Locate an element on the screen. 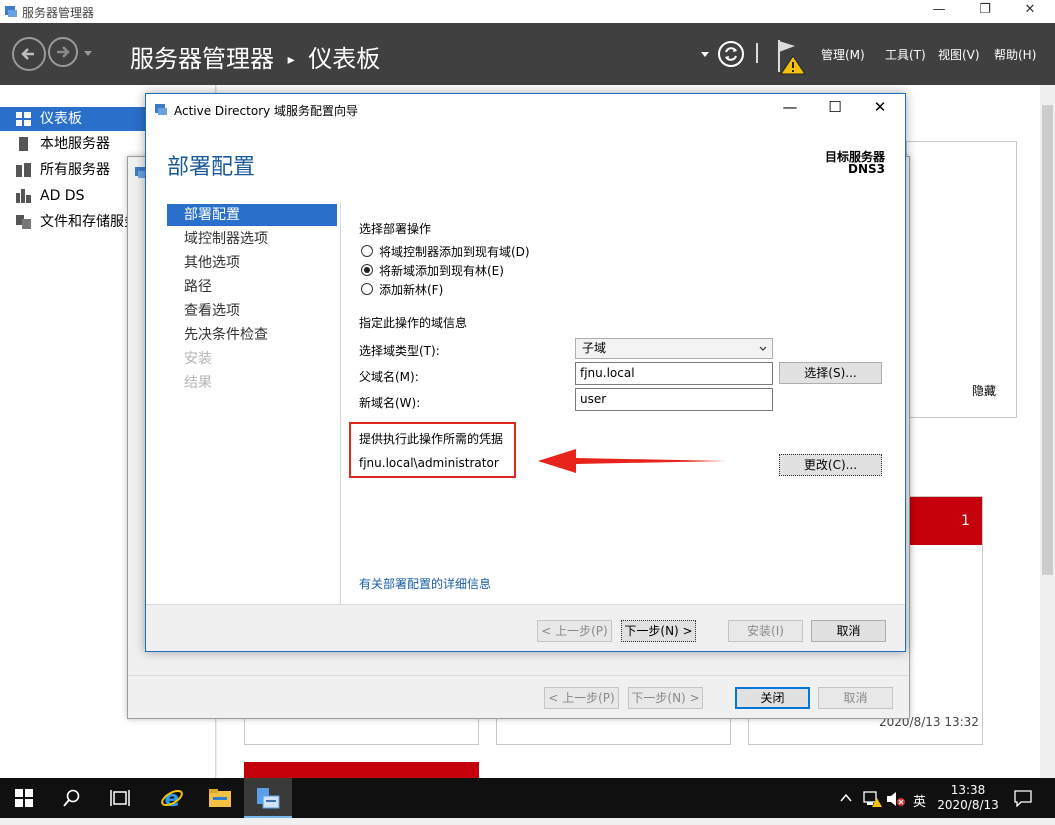  server-manager-taskbar-button is located at coordinates (268, 798).